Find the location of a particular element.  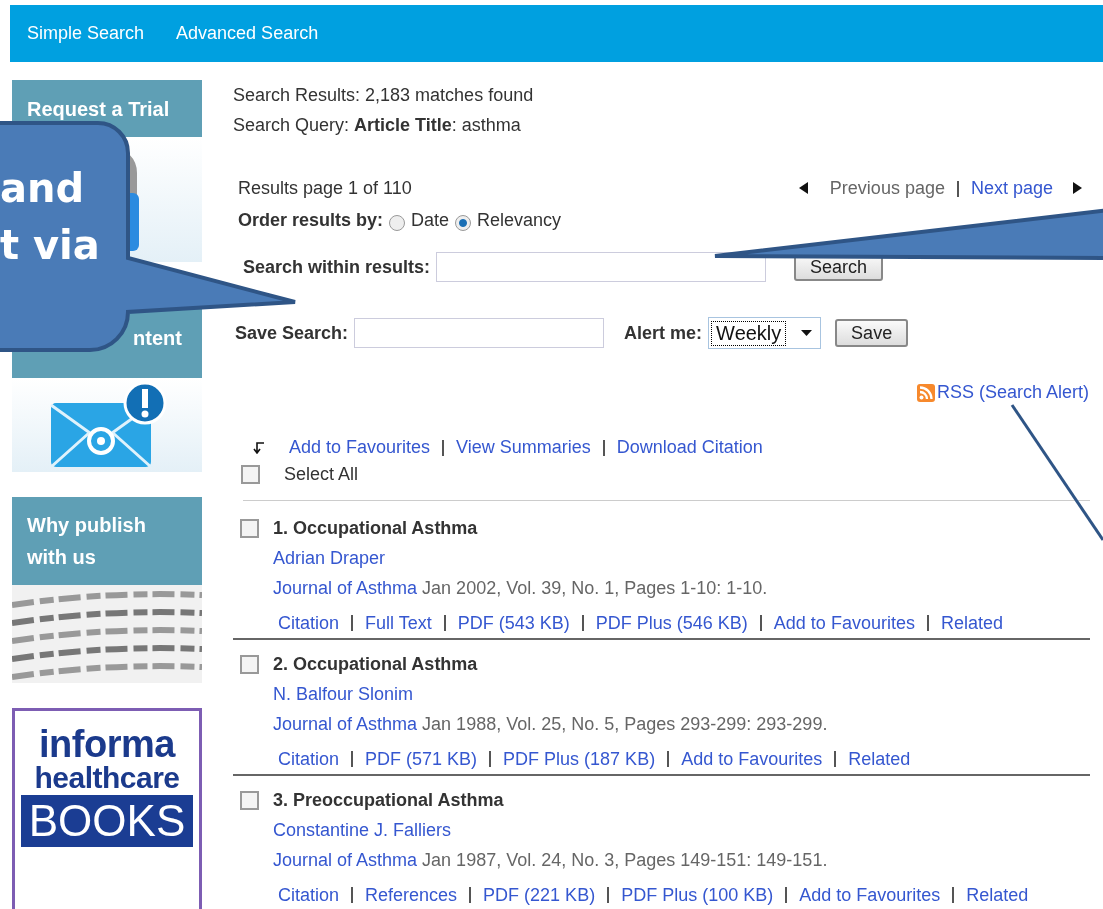

journal-citation: Journal of Asthma Jan 1987, Vol. 24, No. 3, Pages 149-151: 149-151. is located at coordinates (550, 860).